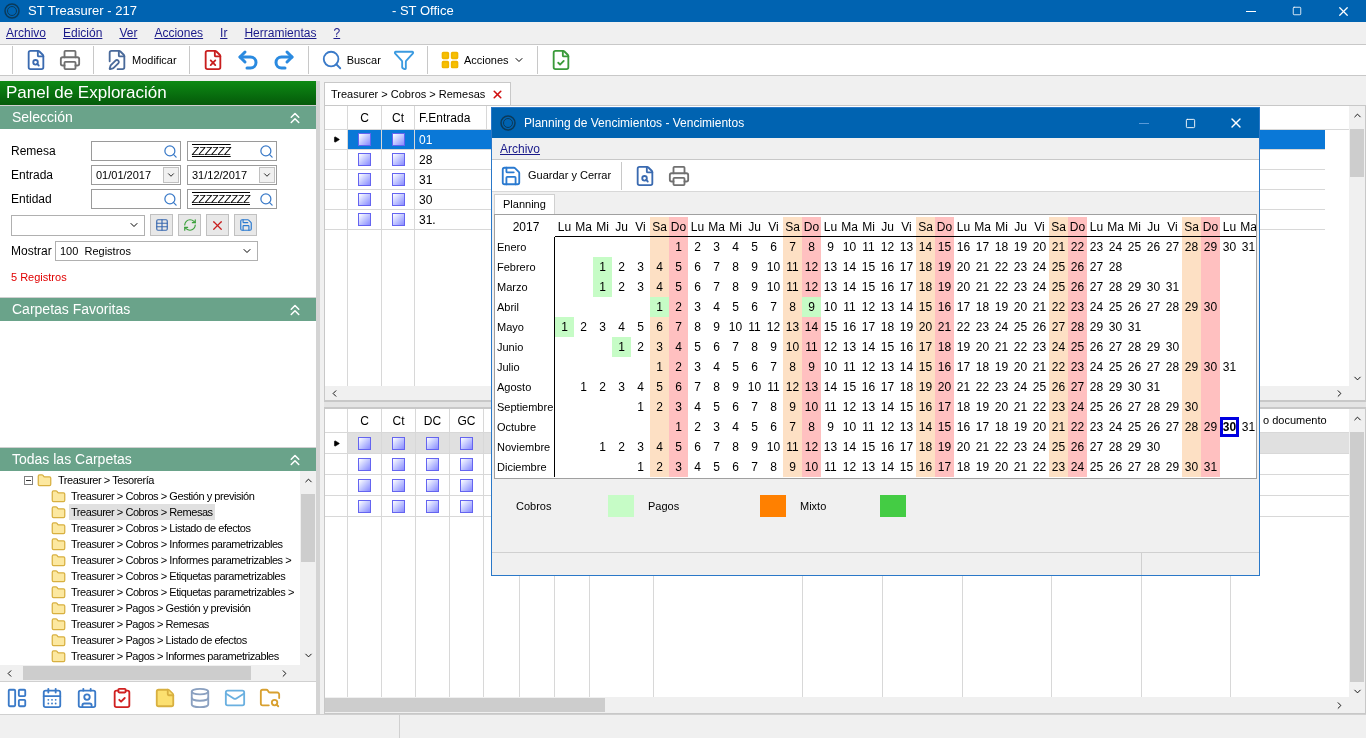  I want to click on column-header: C, so click(365, 117).